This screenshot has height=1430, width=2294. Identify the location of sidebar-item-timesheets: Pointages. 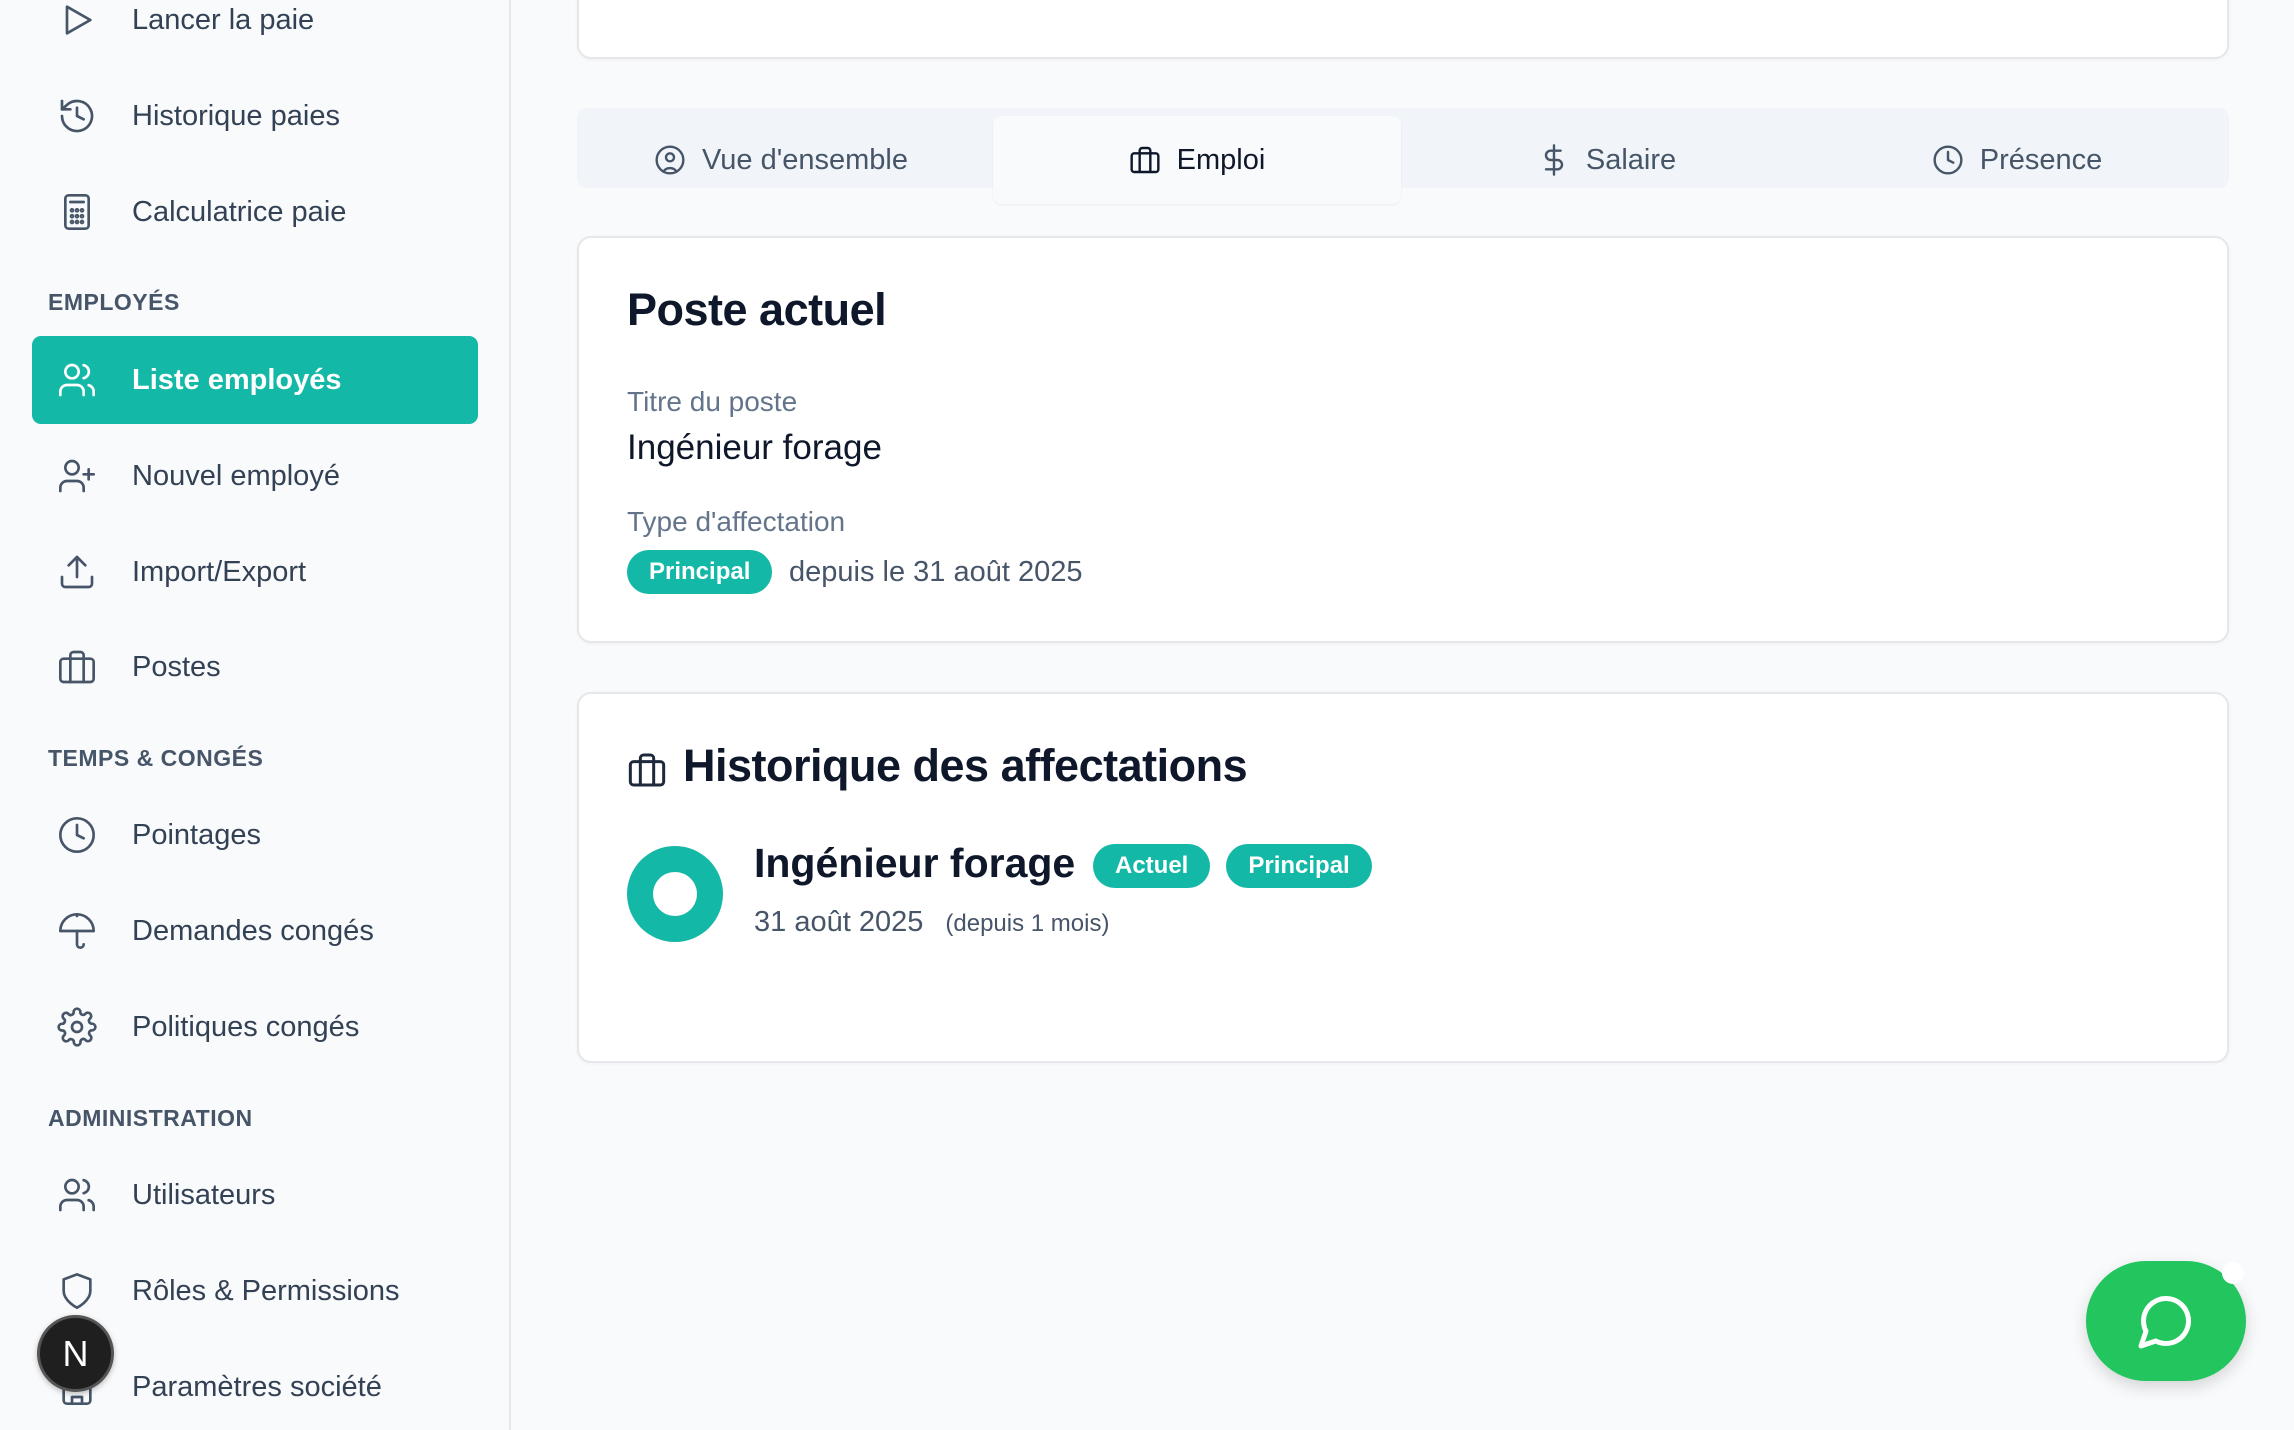
(255, 835).